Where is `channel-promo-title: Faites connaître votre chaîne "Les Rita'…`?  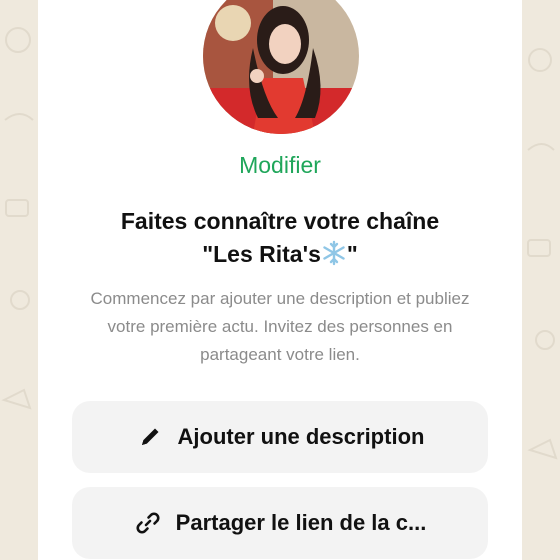
channel-promo-title: Faites connaître votre chaîne "Les Rita'… is located at coordinates (280, 238).